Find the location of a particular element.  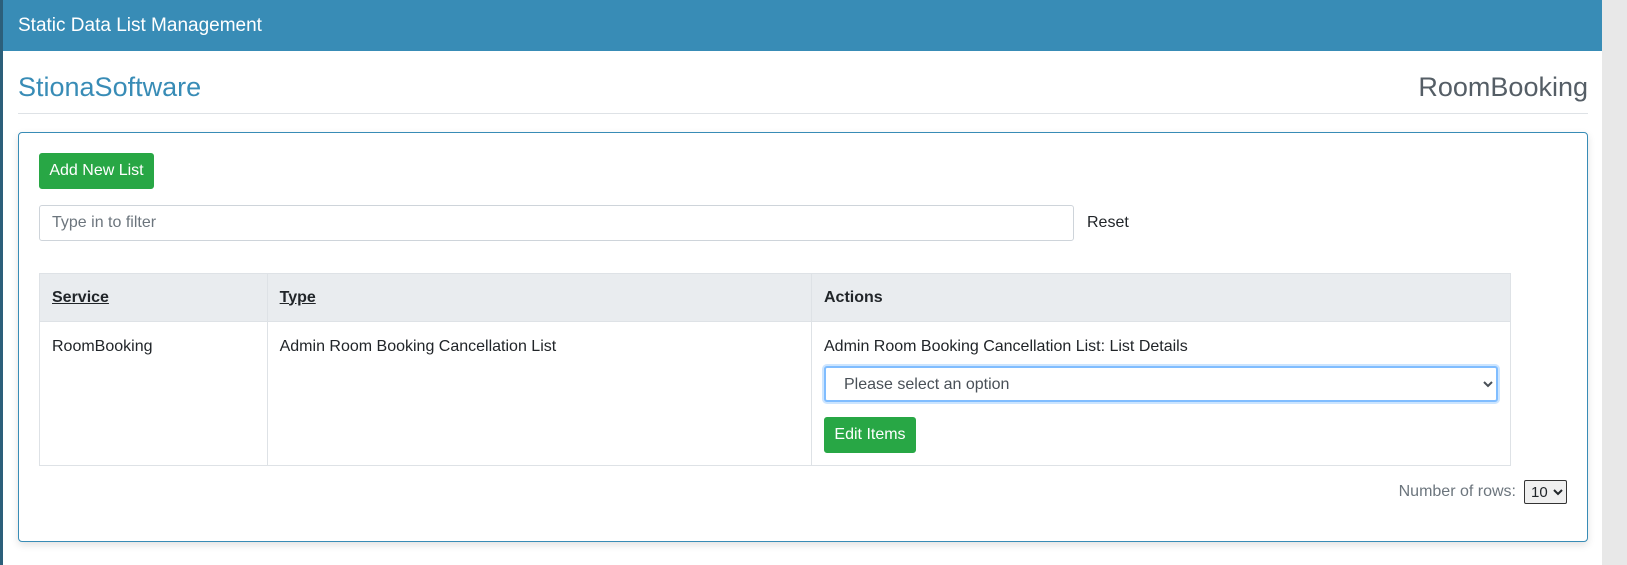

reset-button: Reset is located at coordinates (1108, 223).